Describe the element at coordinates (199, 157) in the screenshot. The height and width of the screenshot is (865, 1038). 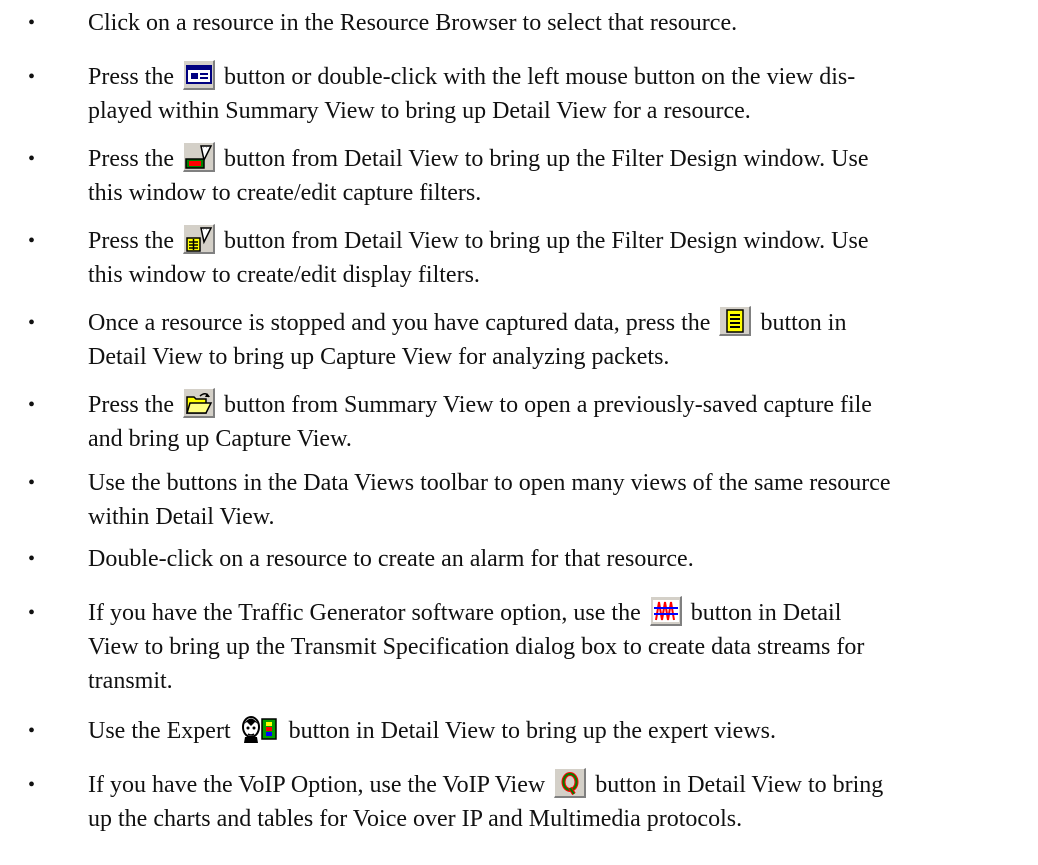
I see `capture-filter-icon` at that location.